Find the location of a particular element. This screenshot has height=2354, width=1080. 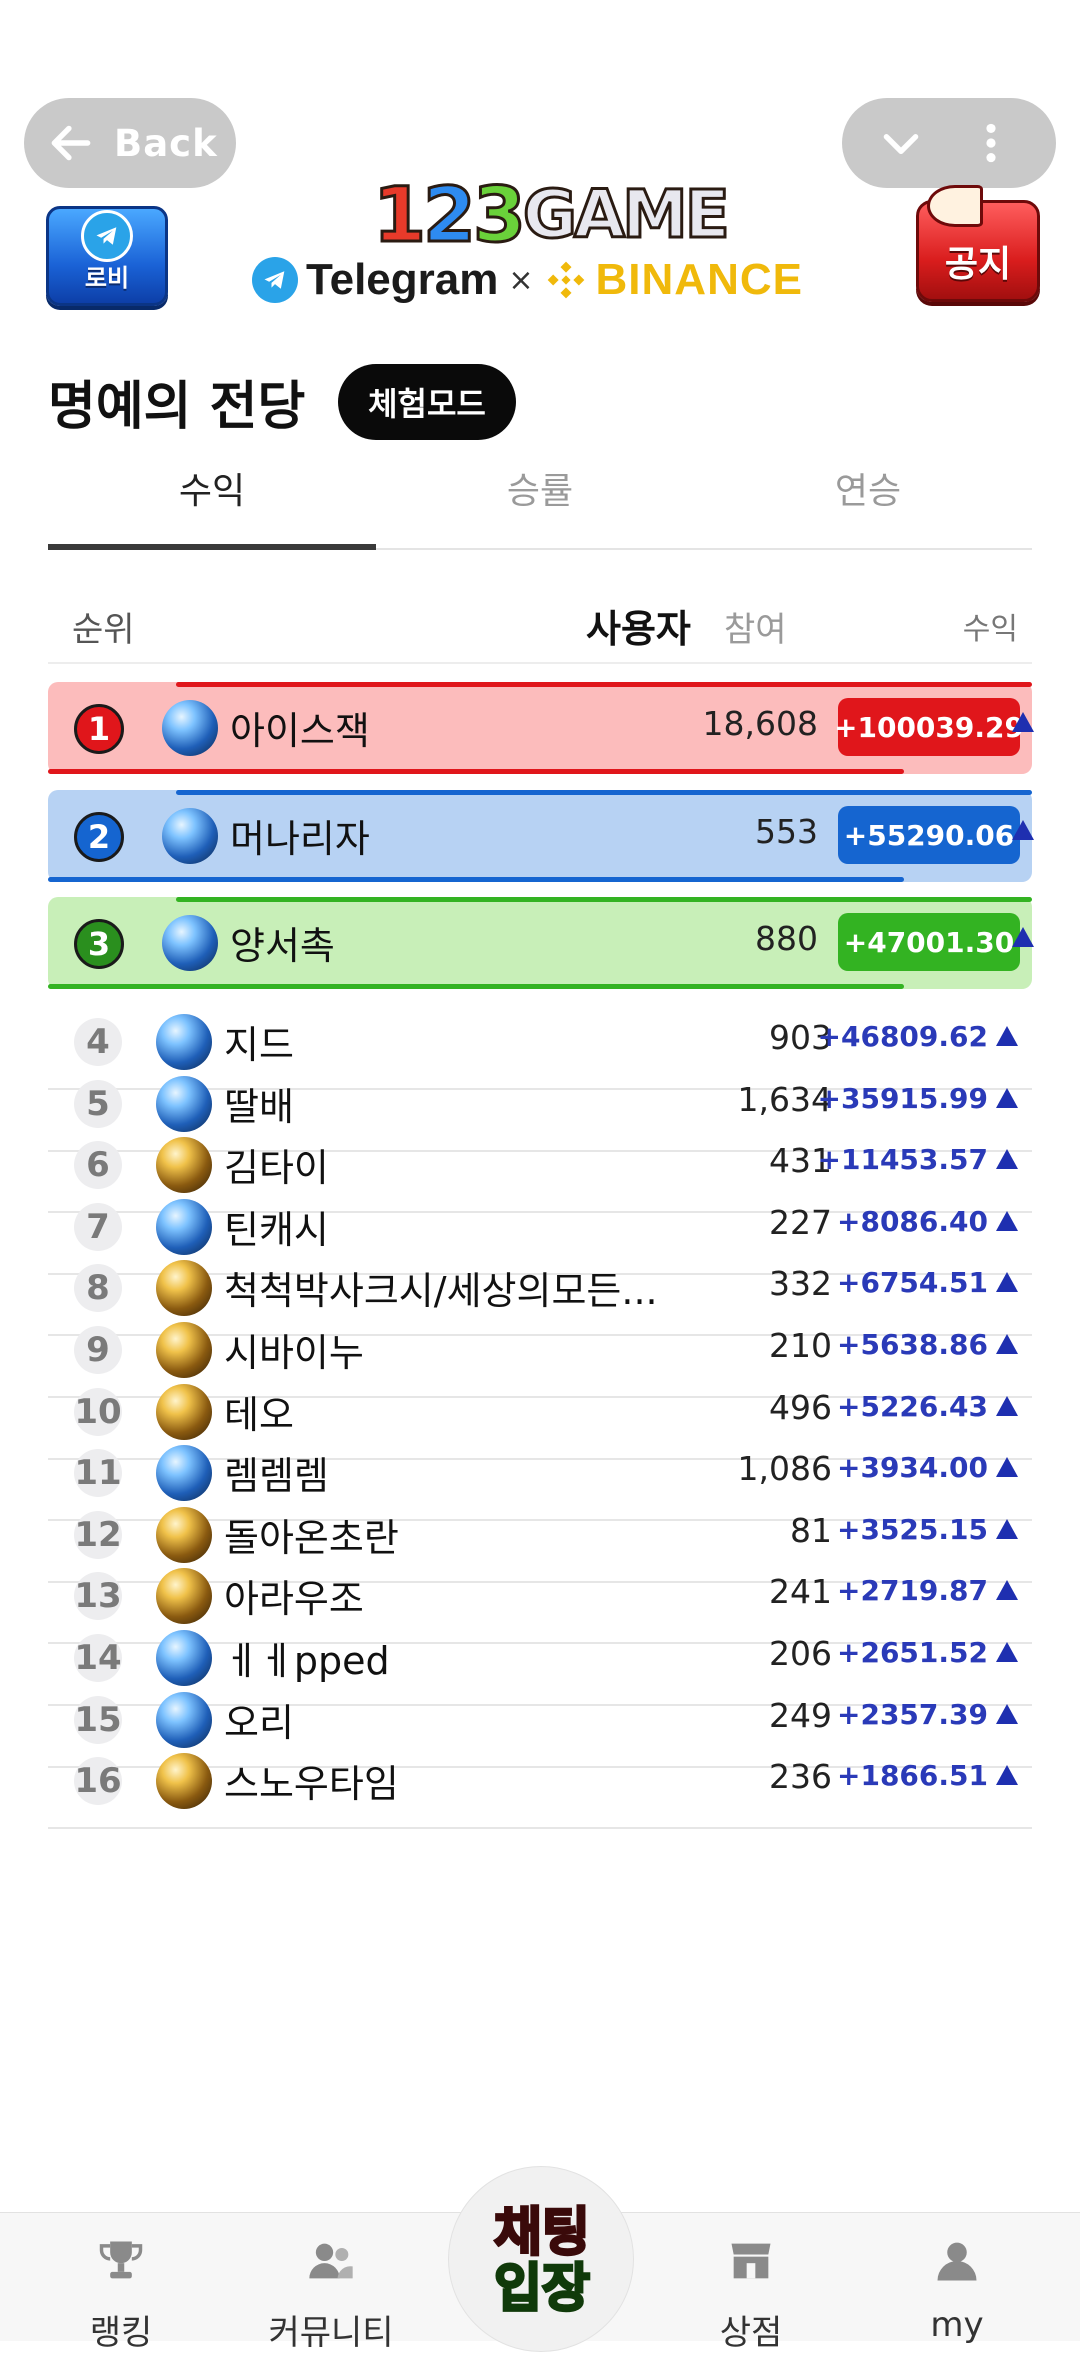

back-button: Back is located at coordinates (130, 143).